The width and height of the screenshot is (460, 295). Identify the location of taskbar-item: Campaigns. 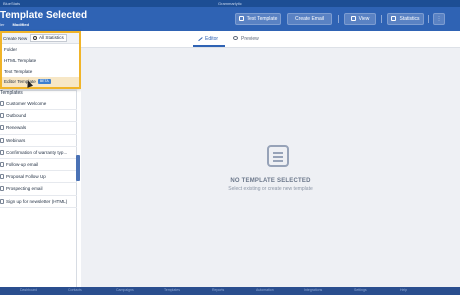
(125, 290).